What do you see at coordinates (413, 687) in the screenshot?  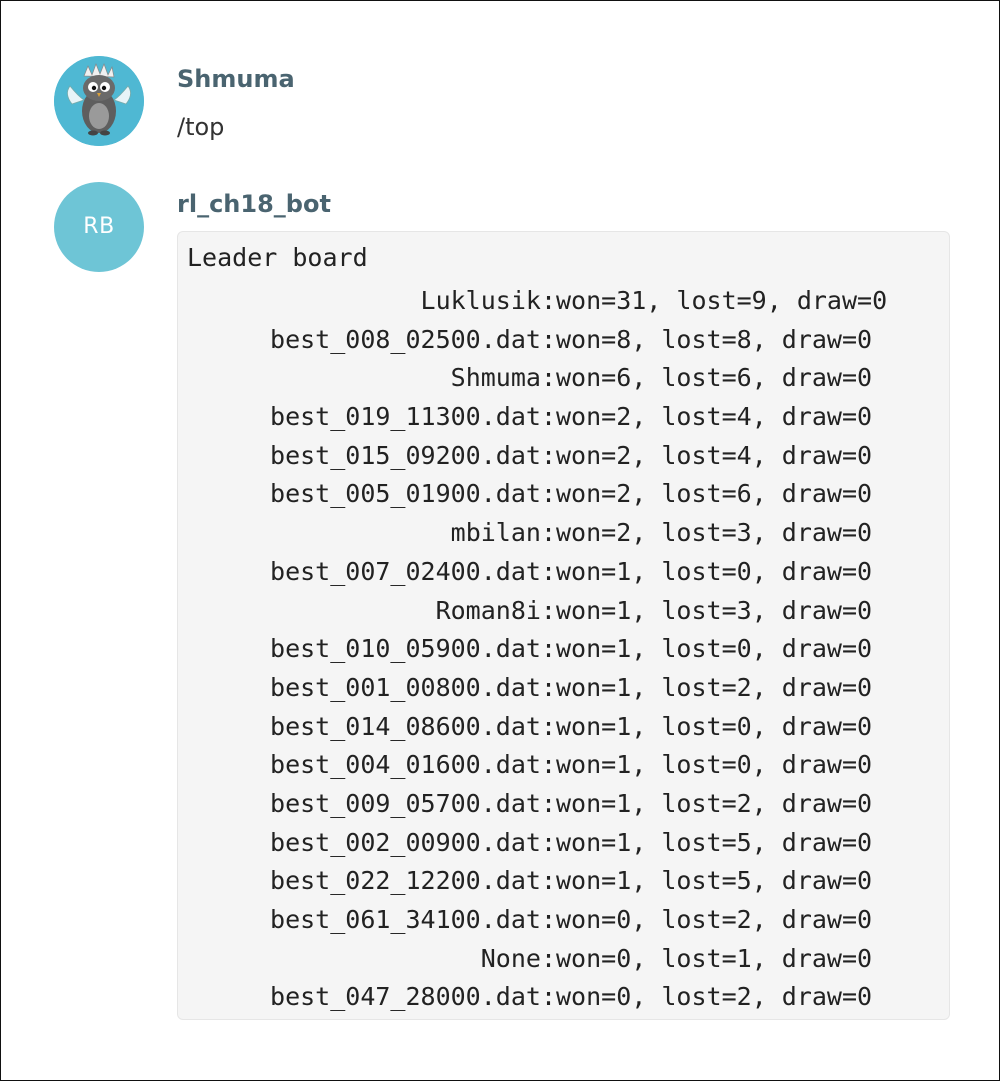 I see `player-name: best_001_00800.dat:` at bounding box center [413, 687].